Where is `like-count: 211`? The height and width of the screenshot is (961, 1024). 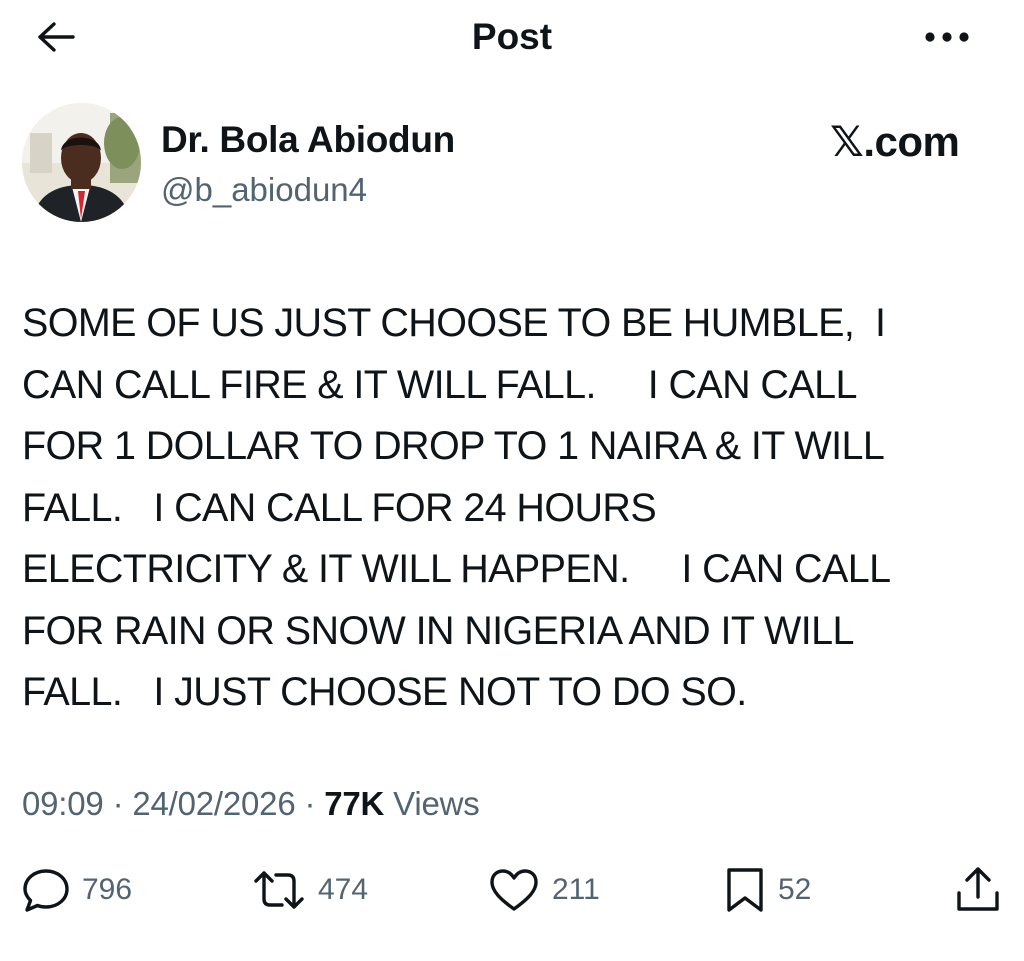
like-count: 211 is located at coordinates (576, 889).